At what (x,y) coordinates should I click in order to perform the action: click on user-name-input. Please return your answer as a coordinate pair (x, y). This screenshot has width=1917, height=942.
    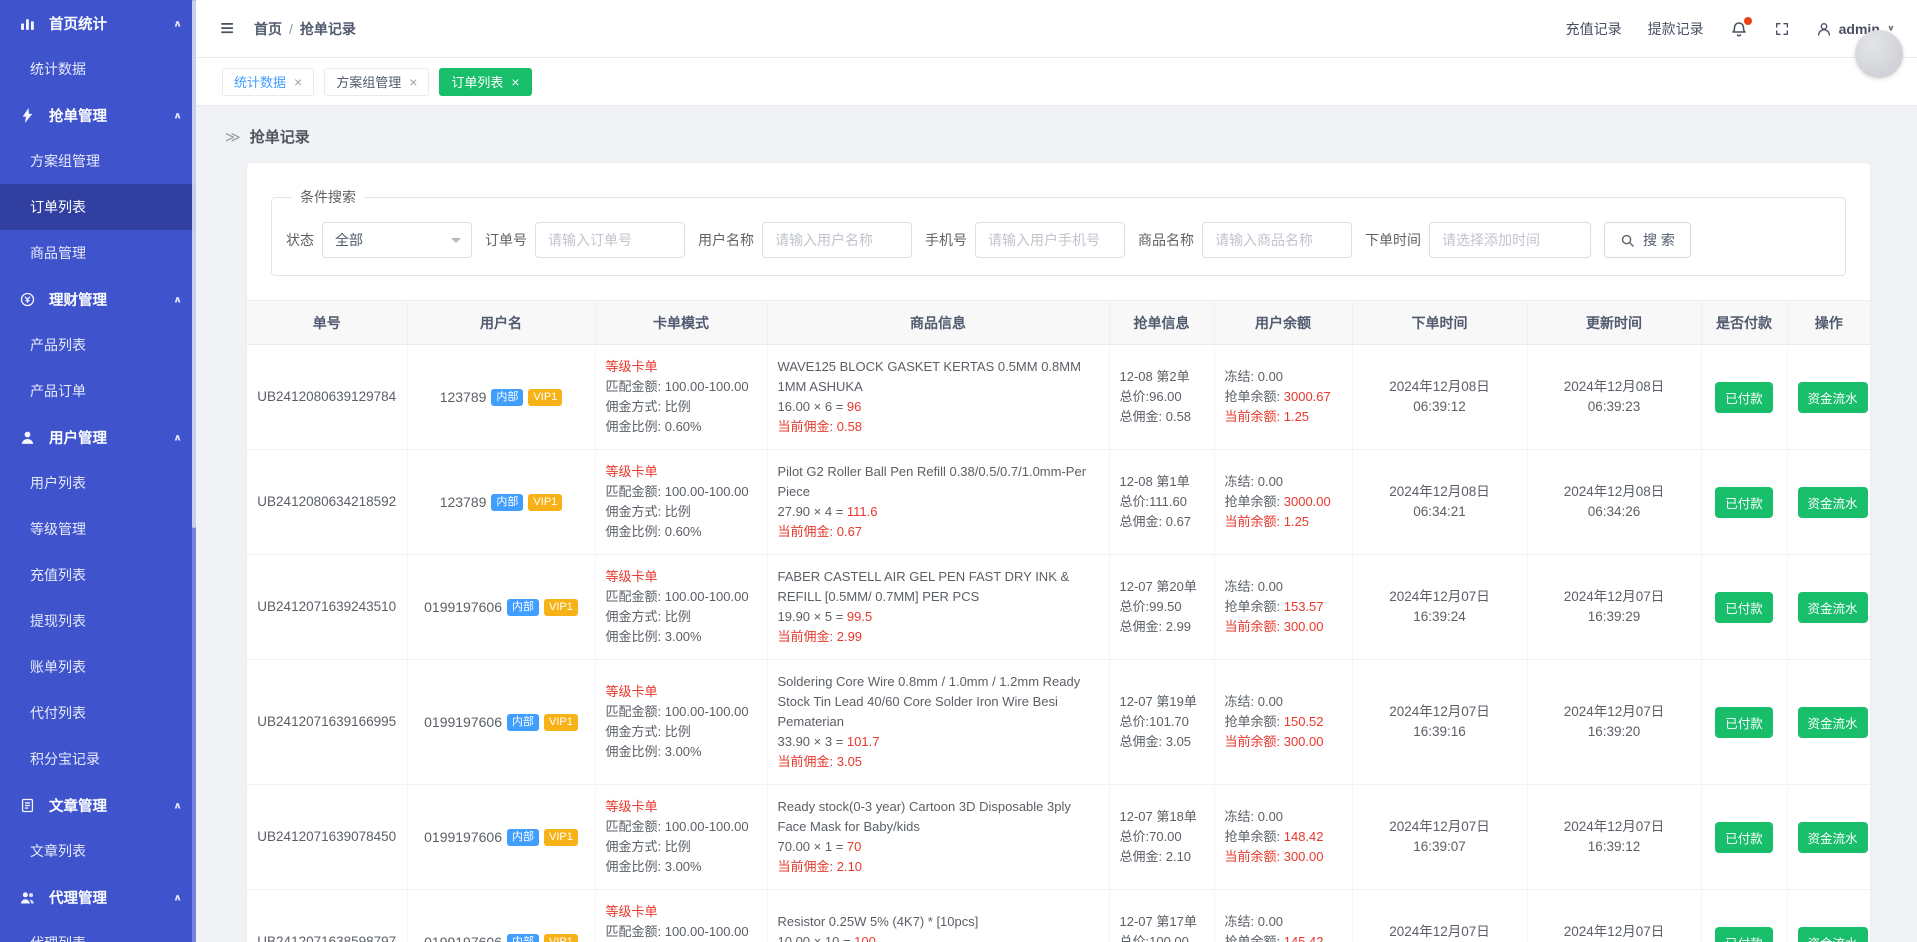
    Looking at the image, I should click on (837, 240).